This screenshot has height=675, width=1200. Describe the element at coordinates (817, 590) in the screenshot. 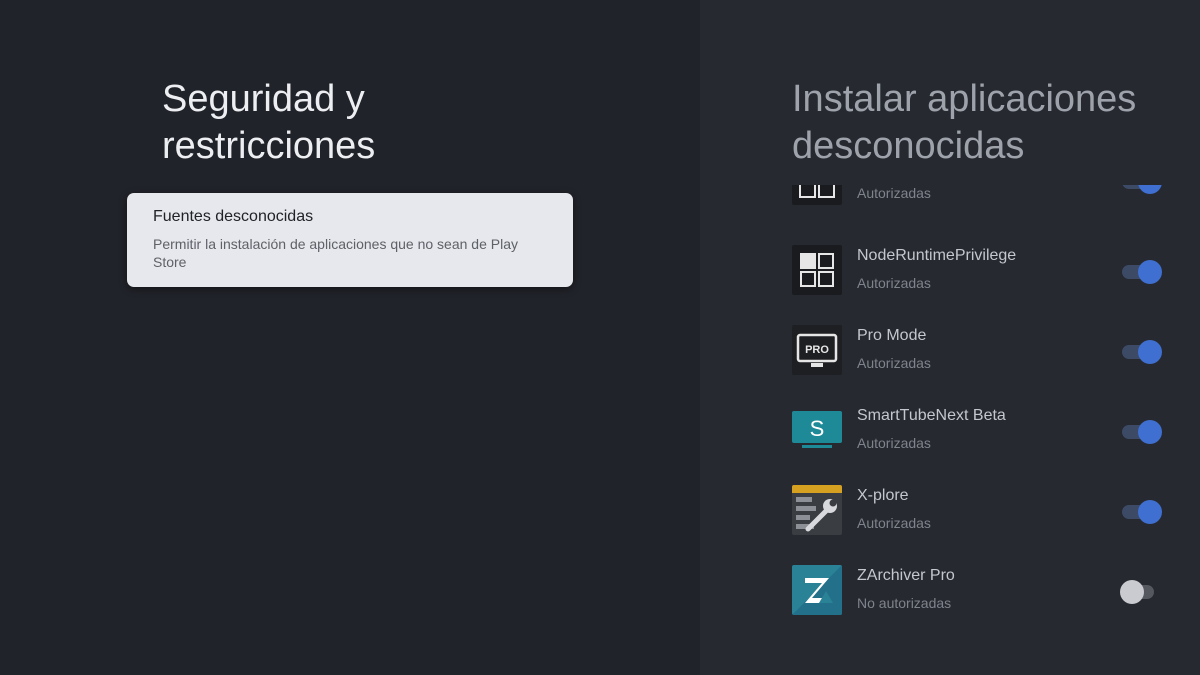

I see `zarchiver-icon` at that location.